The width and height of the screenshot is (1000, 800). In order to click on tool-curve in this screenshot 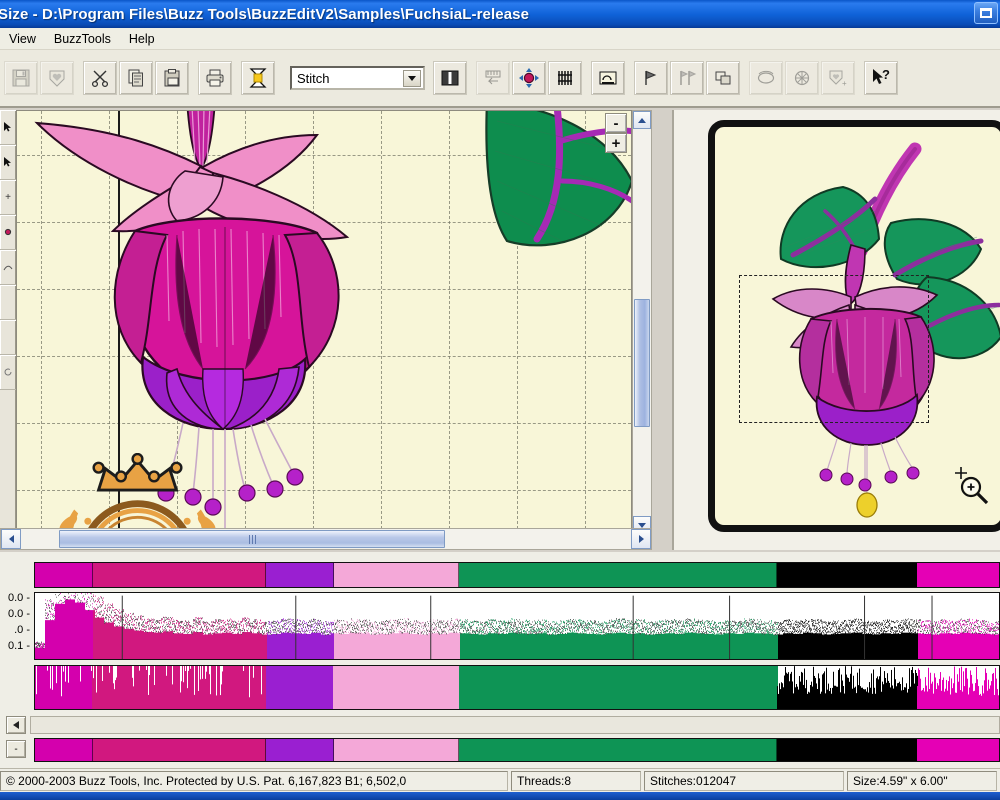, I will do `click(8, 267)`.